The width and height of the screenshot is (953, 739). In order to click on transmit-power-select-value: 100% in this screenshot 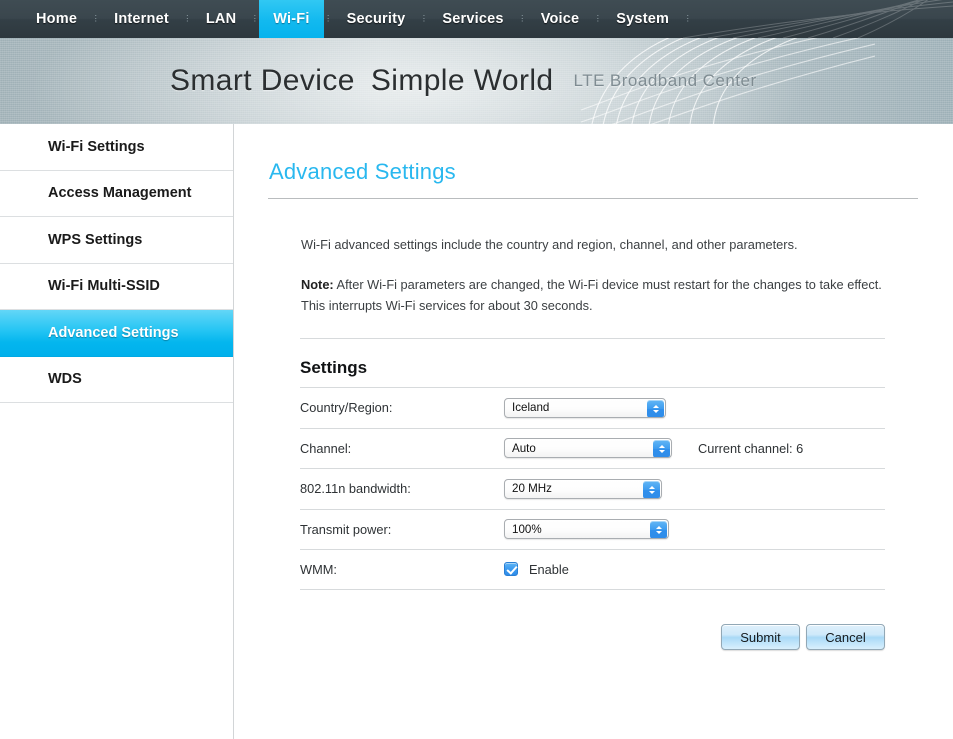, I will do `click(527, 529)`.